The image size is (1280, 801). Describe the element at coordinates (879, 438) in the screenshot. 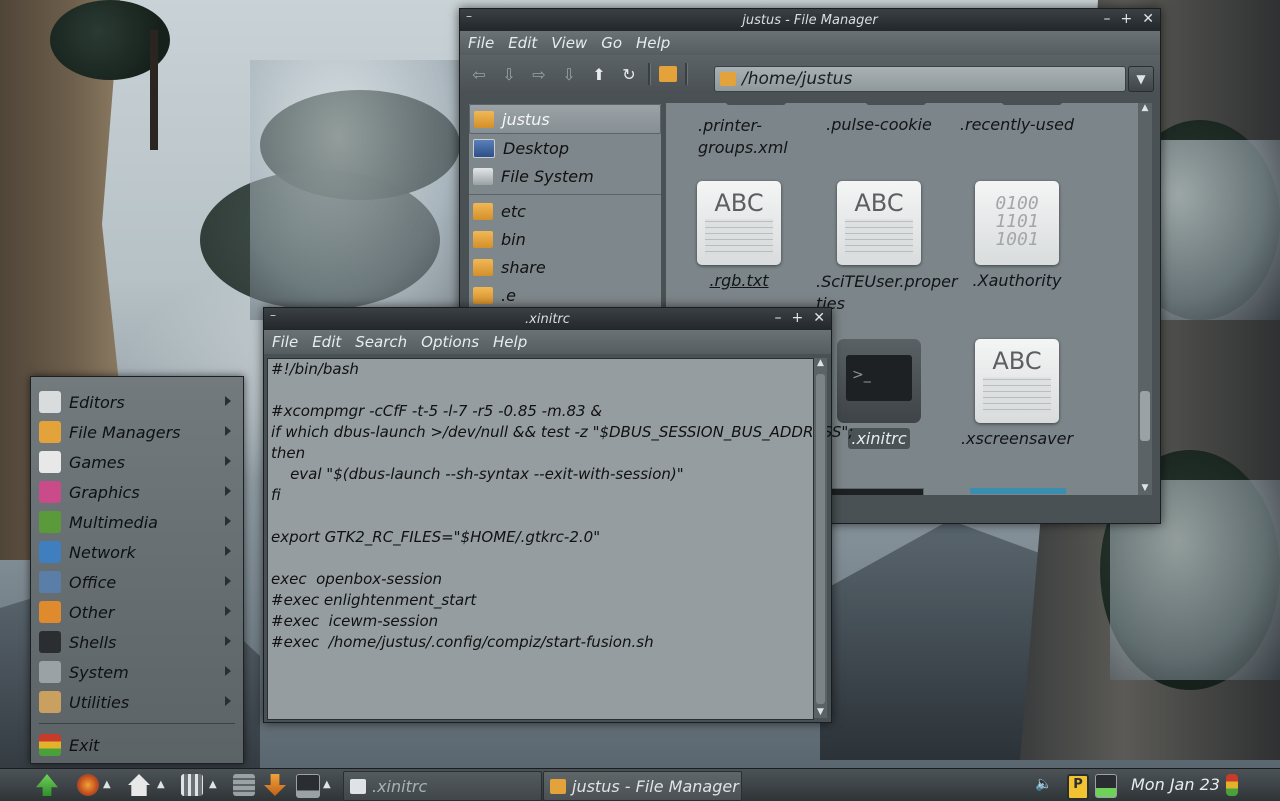

I see `file-name: .xinitrc` at that location.